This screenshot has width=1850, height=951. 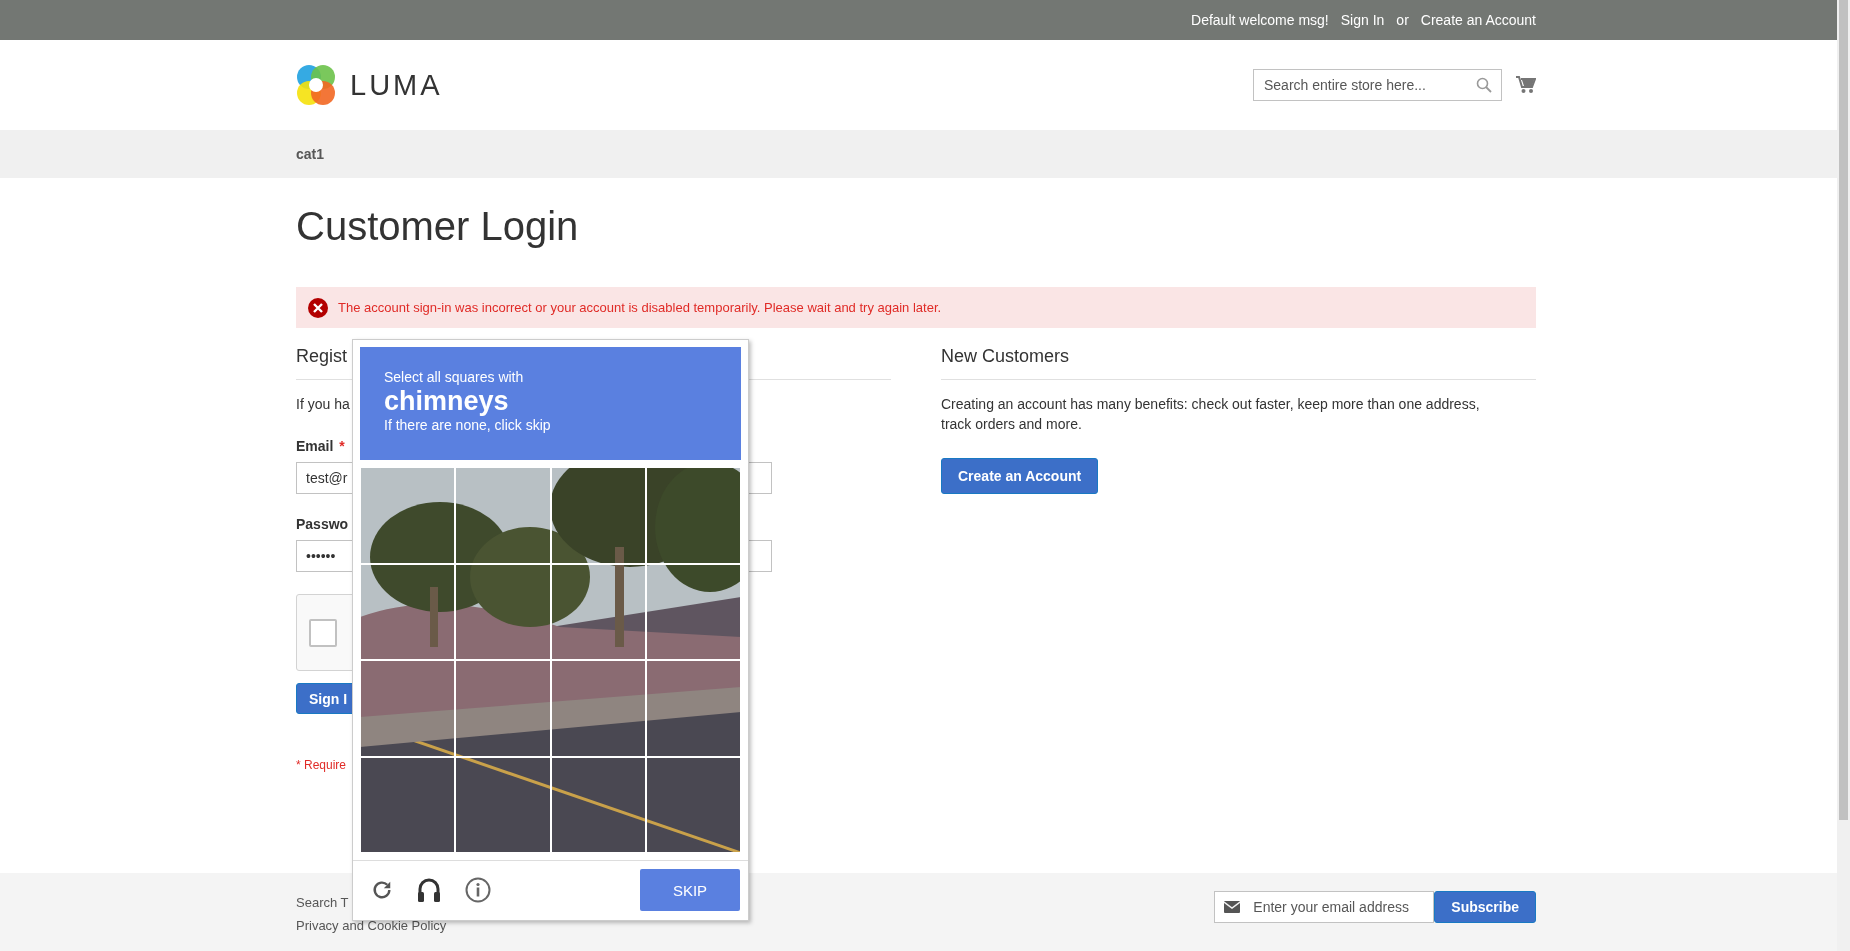 I want to click on logo-icon, so click(x=316, y=85).